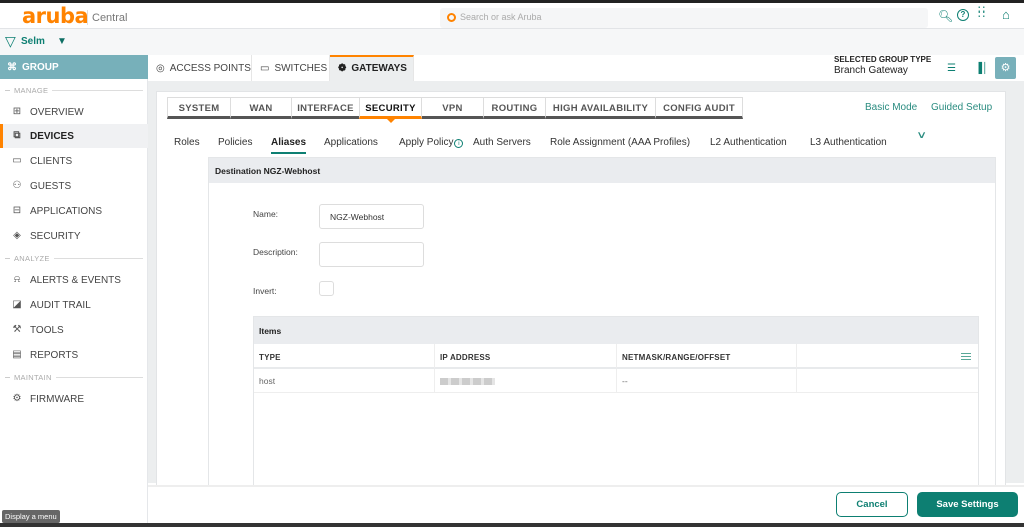 This screenshot has height=527, width=1024. I want to click on tab-interface: INTERFACE, so click(325, 108).